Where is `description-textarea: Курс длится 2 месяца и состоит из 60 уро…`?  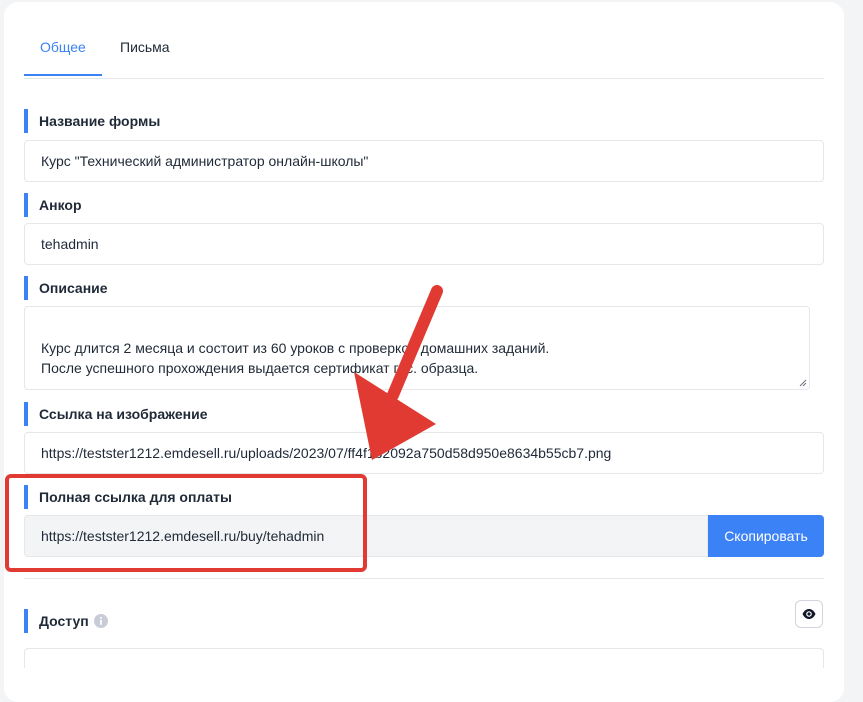 description-textarea: Курс длится 2 месяца и состоит из 60 уро… is located at coordinates (417, 348).